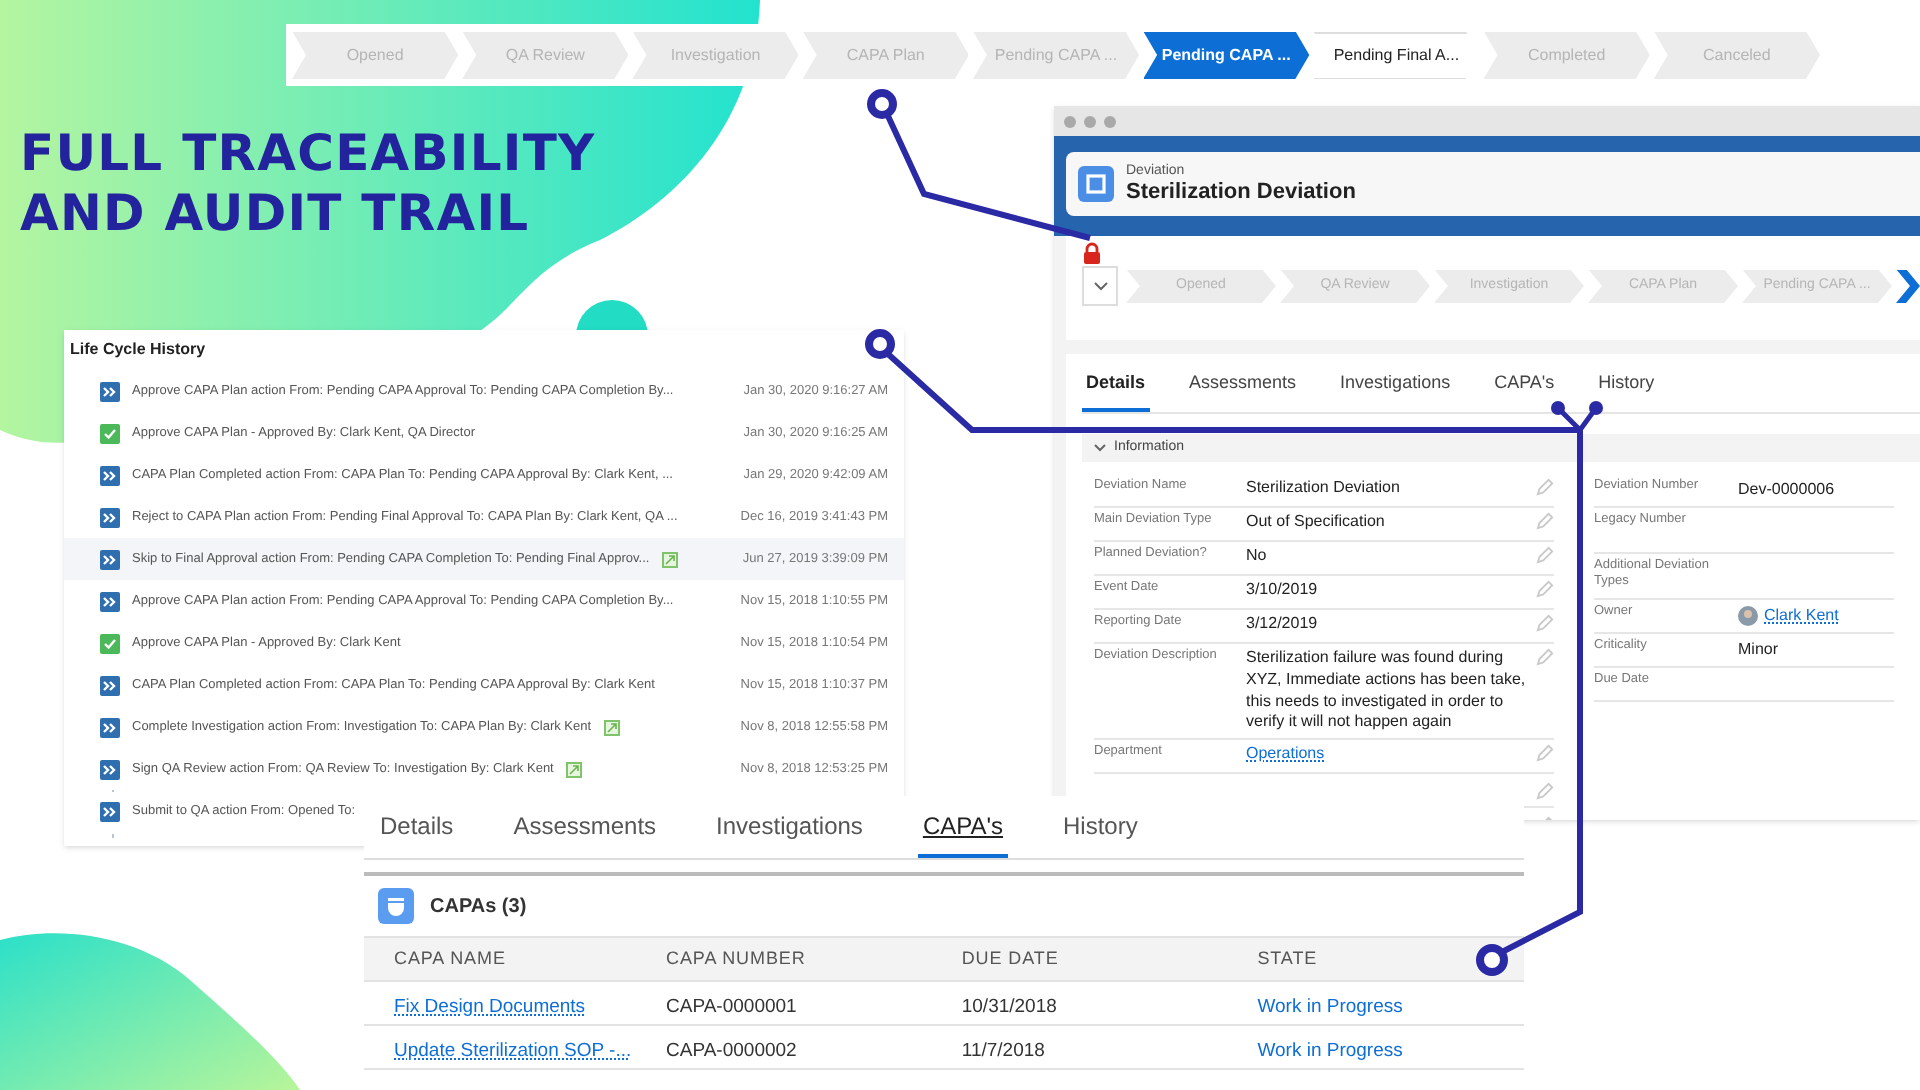  Describe the element at coordinates (1241, 193) in the screenshot. I see `record-title: Sterilization Deviation` at that location.